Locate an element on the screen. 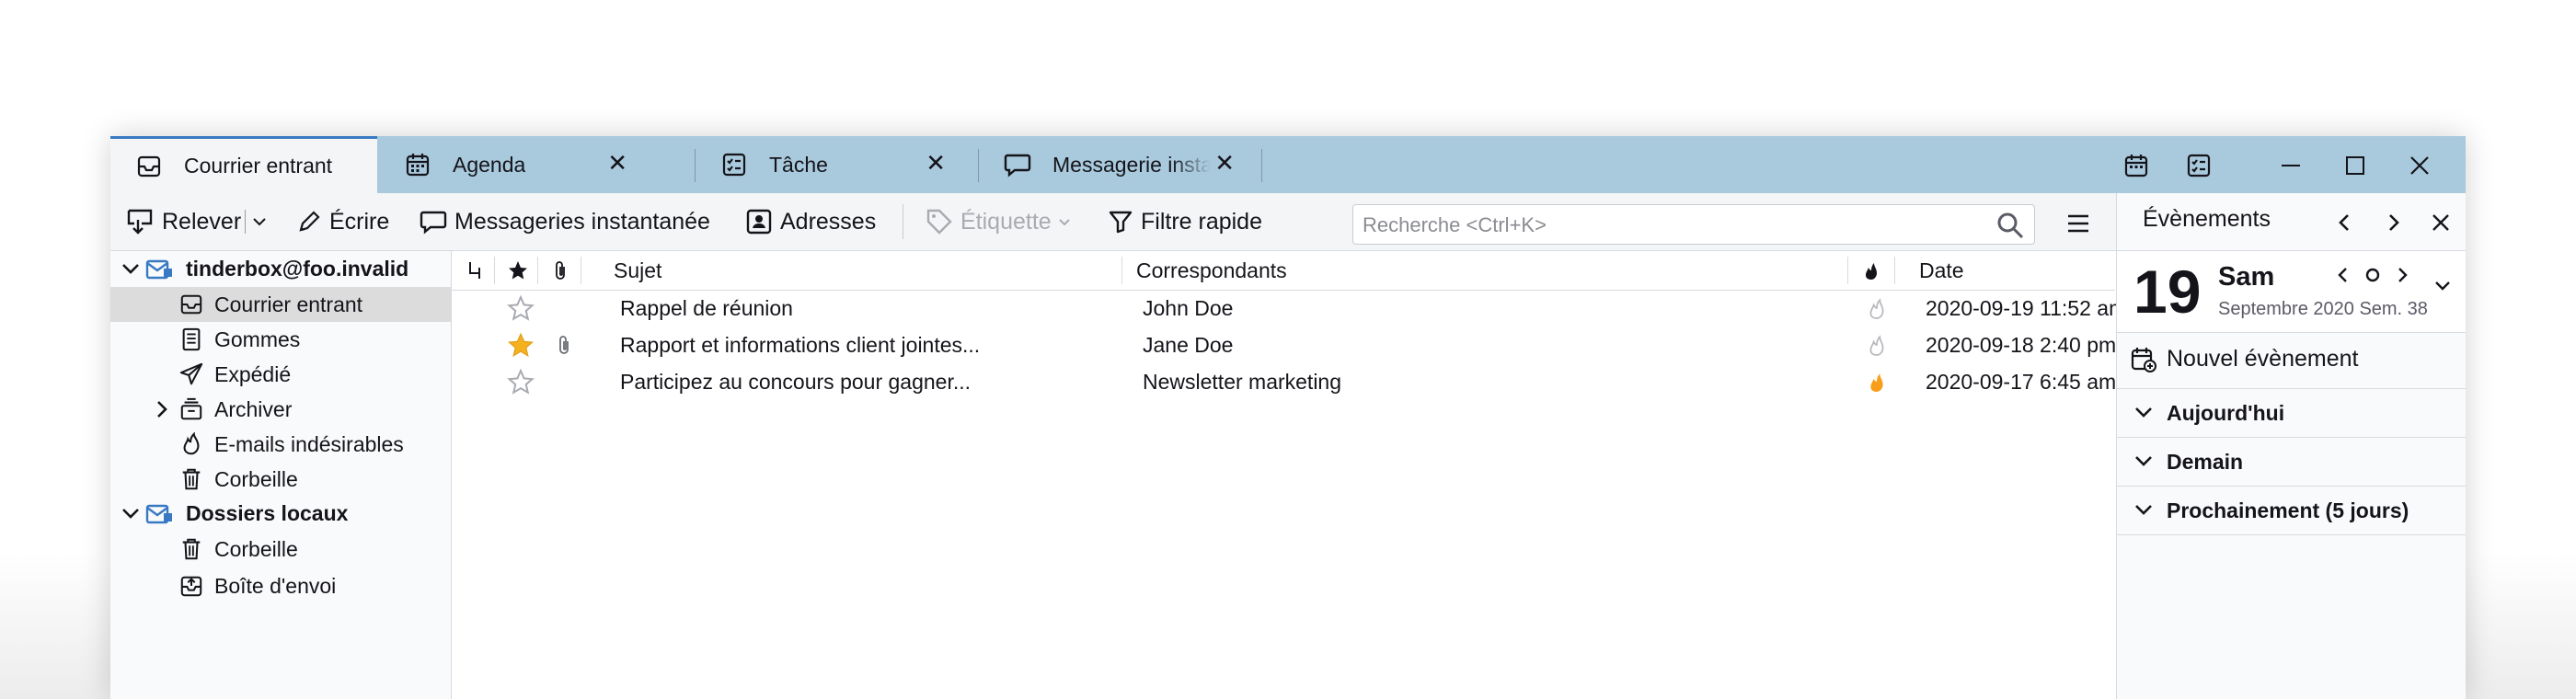 This screenshot has width=2576, height=699. today-pane-title: Évènements is located at coordinates (2207, 219).